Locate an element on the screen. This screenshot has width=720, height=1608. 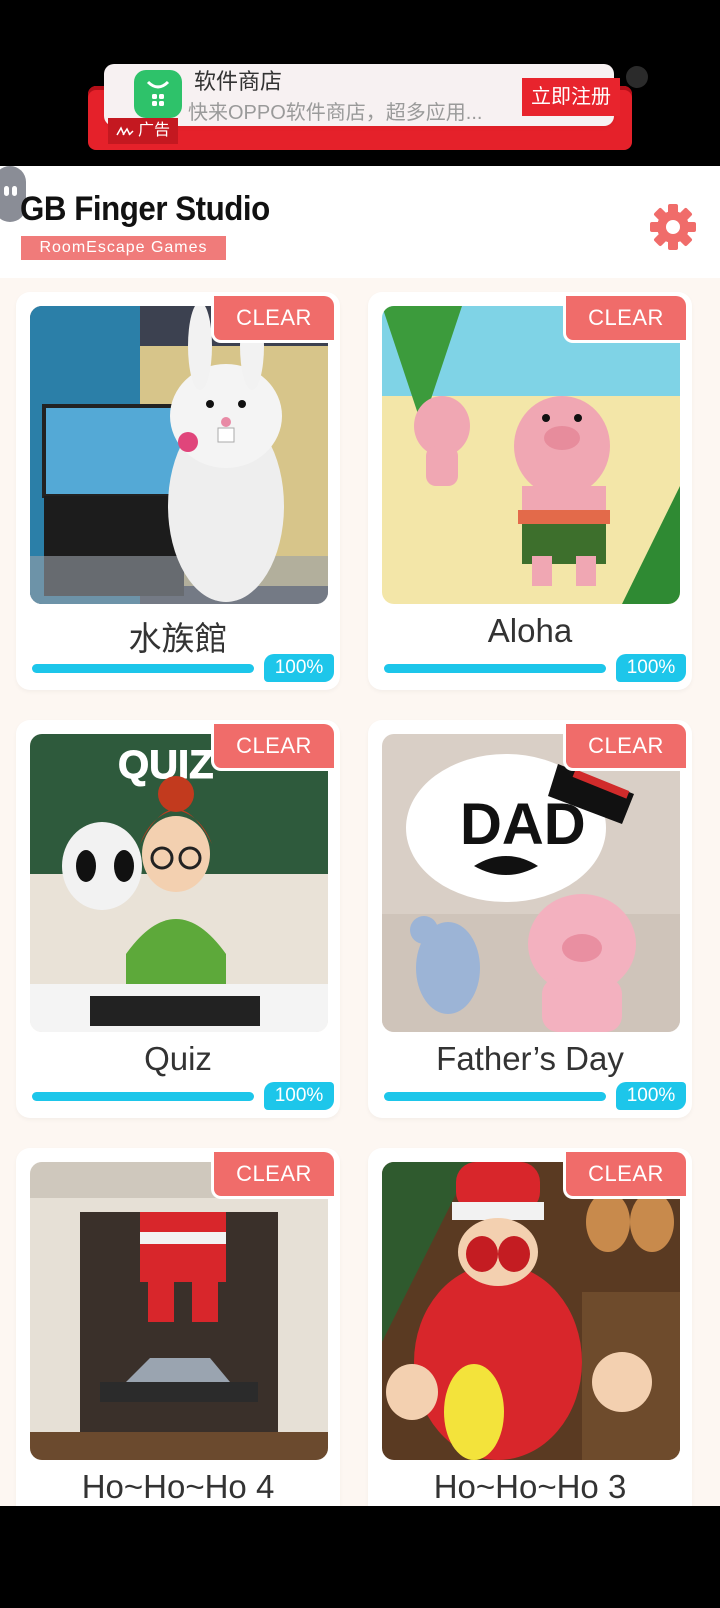
ad-register-button: 立即注册 is located at coordinates (571, 97).